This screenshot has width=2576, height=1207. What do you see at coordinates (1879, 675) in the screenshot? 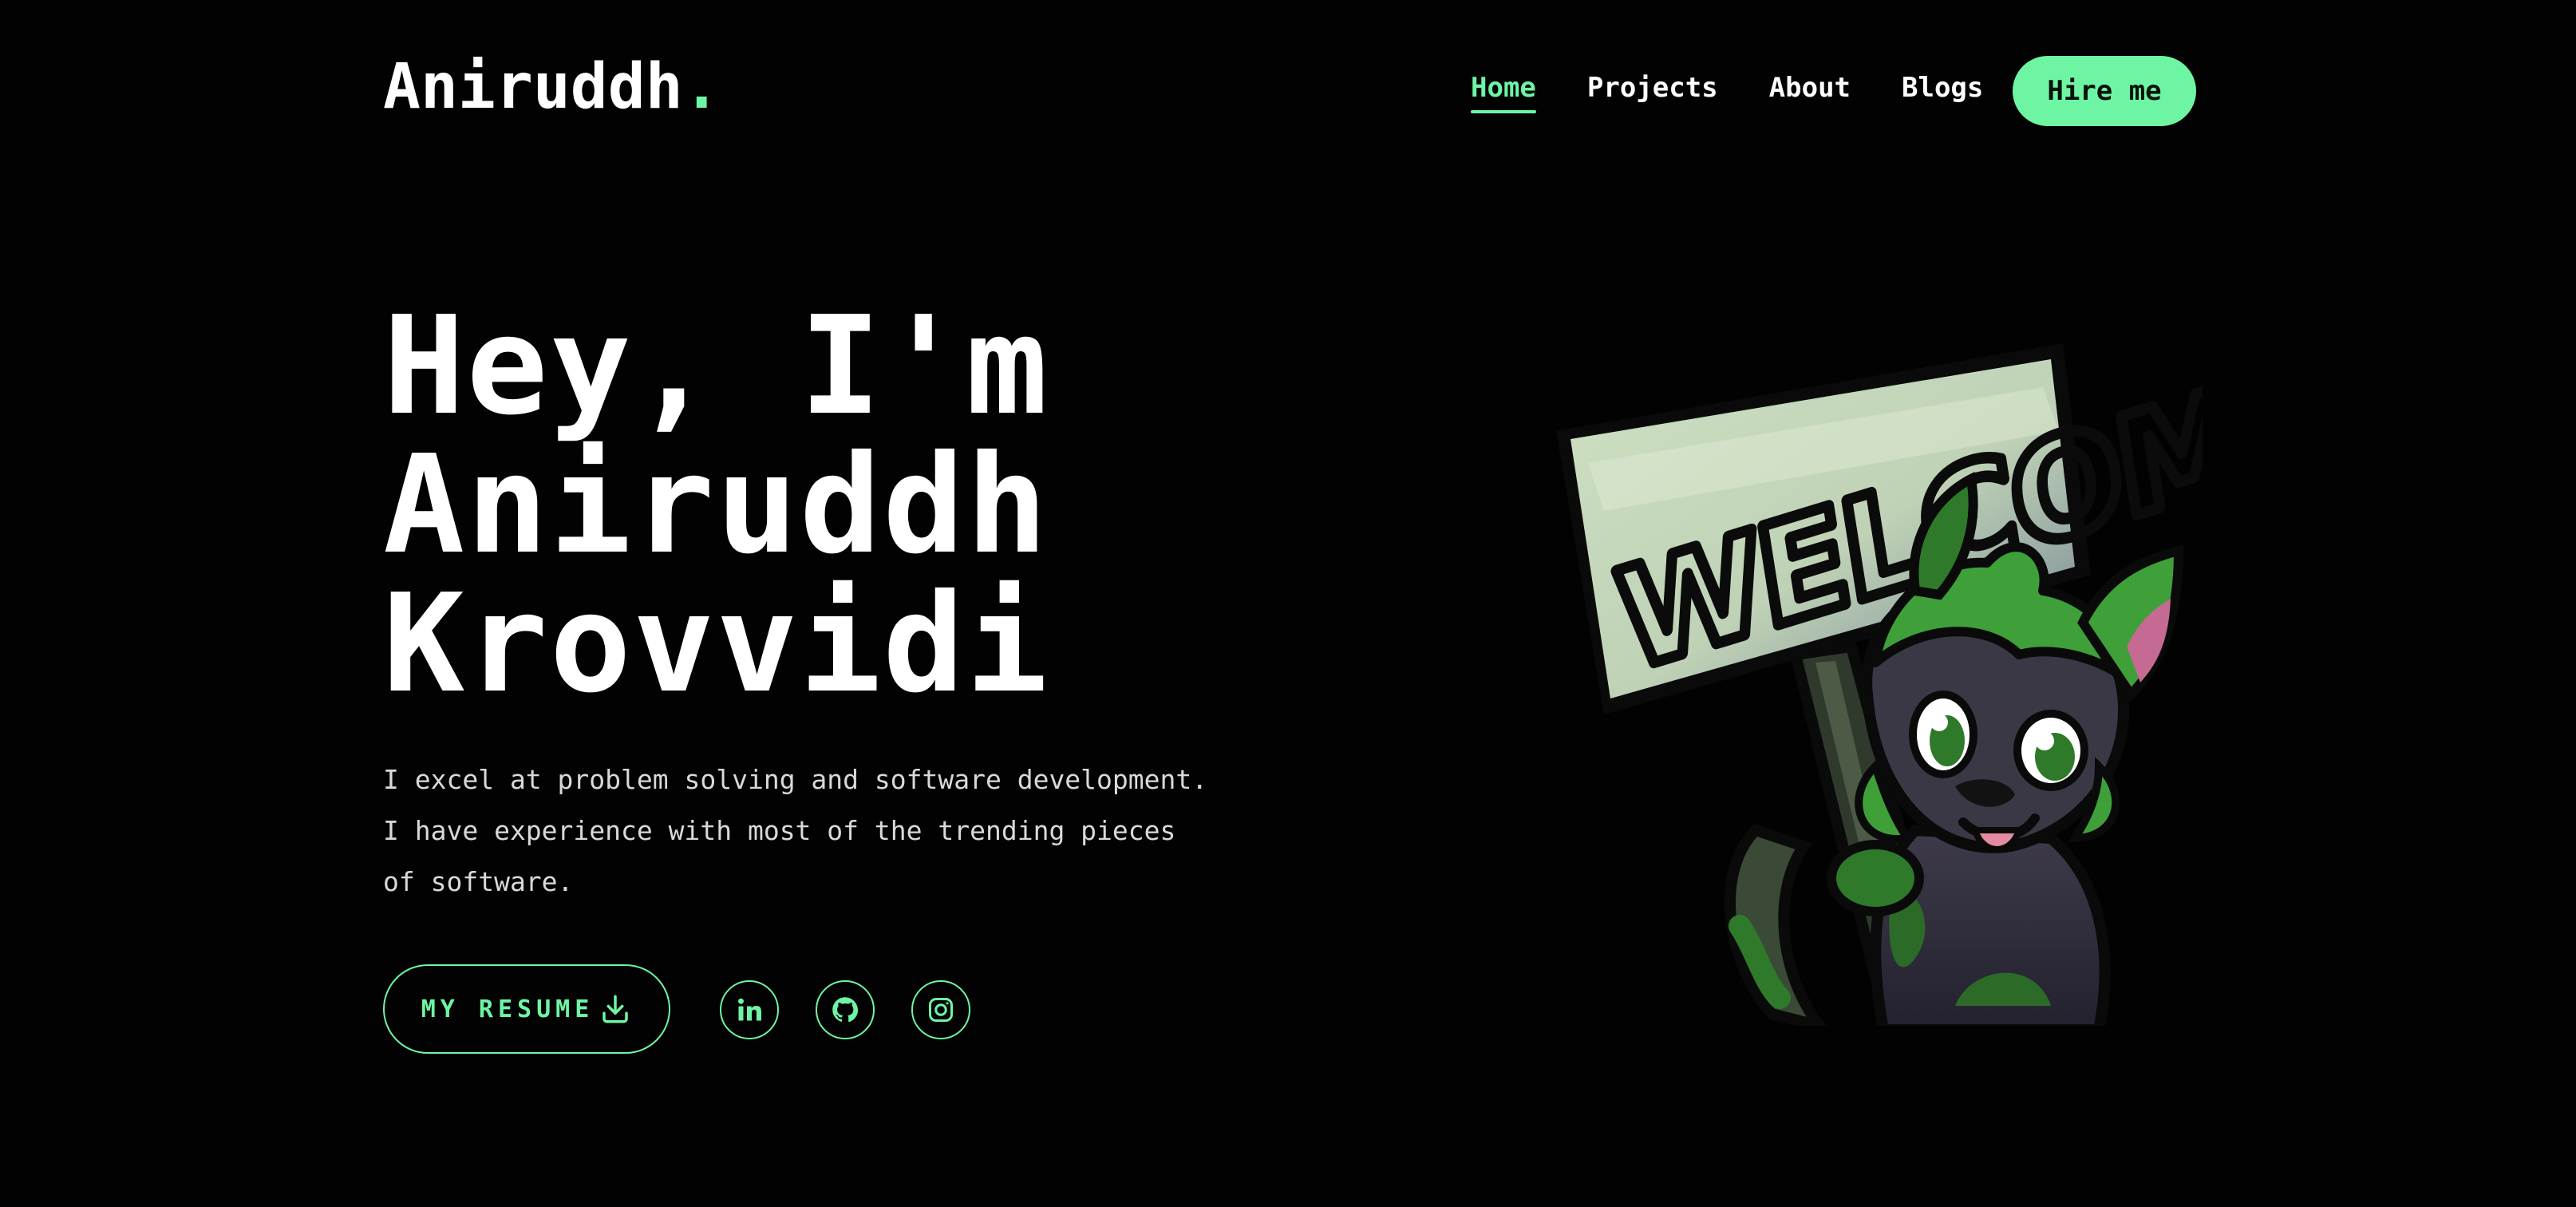
I see `welcome-mascot-illustration: WELCOME` at bounding box center [1879, 675].